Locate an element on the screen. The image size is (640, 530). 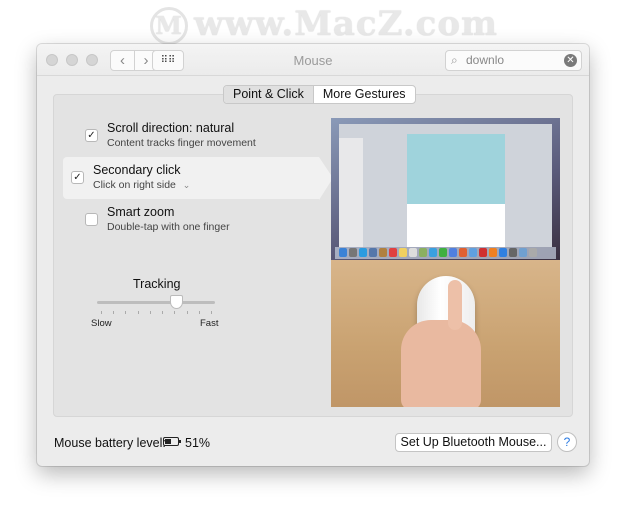
scroll-direction-checkbox: ✓ is located at coordinates (91, 135).